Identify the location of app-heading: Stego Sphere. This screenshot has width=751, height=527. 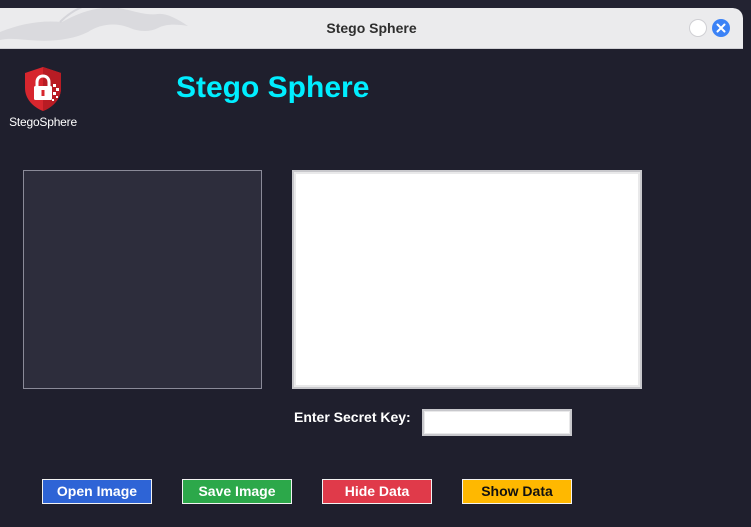
(273, 87).